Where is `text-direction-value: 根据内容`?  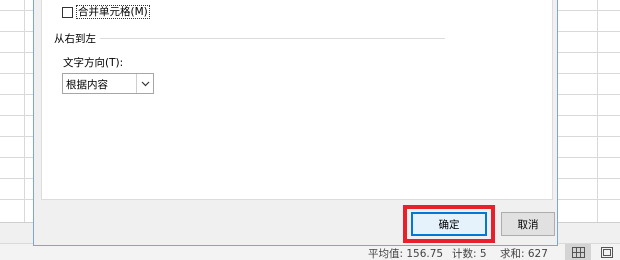
text-direction-value: 根据内容 is located at coordinates (87, 85).